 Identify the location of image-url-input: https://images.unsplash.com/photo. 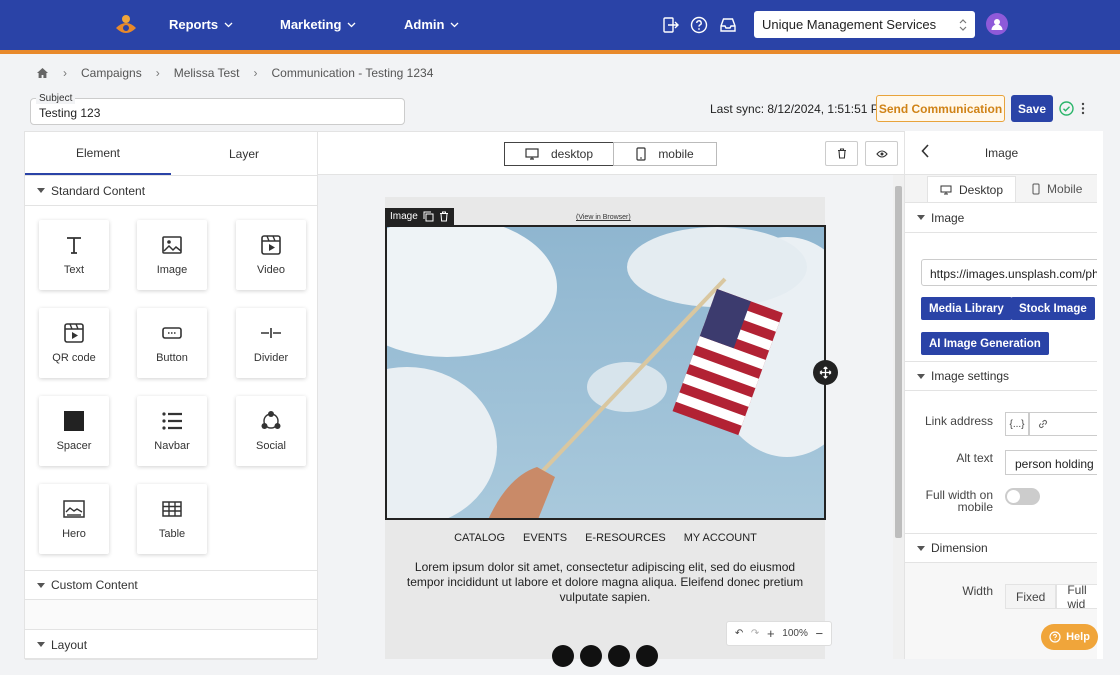
(1009, 272).